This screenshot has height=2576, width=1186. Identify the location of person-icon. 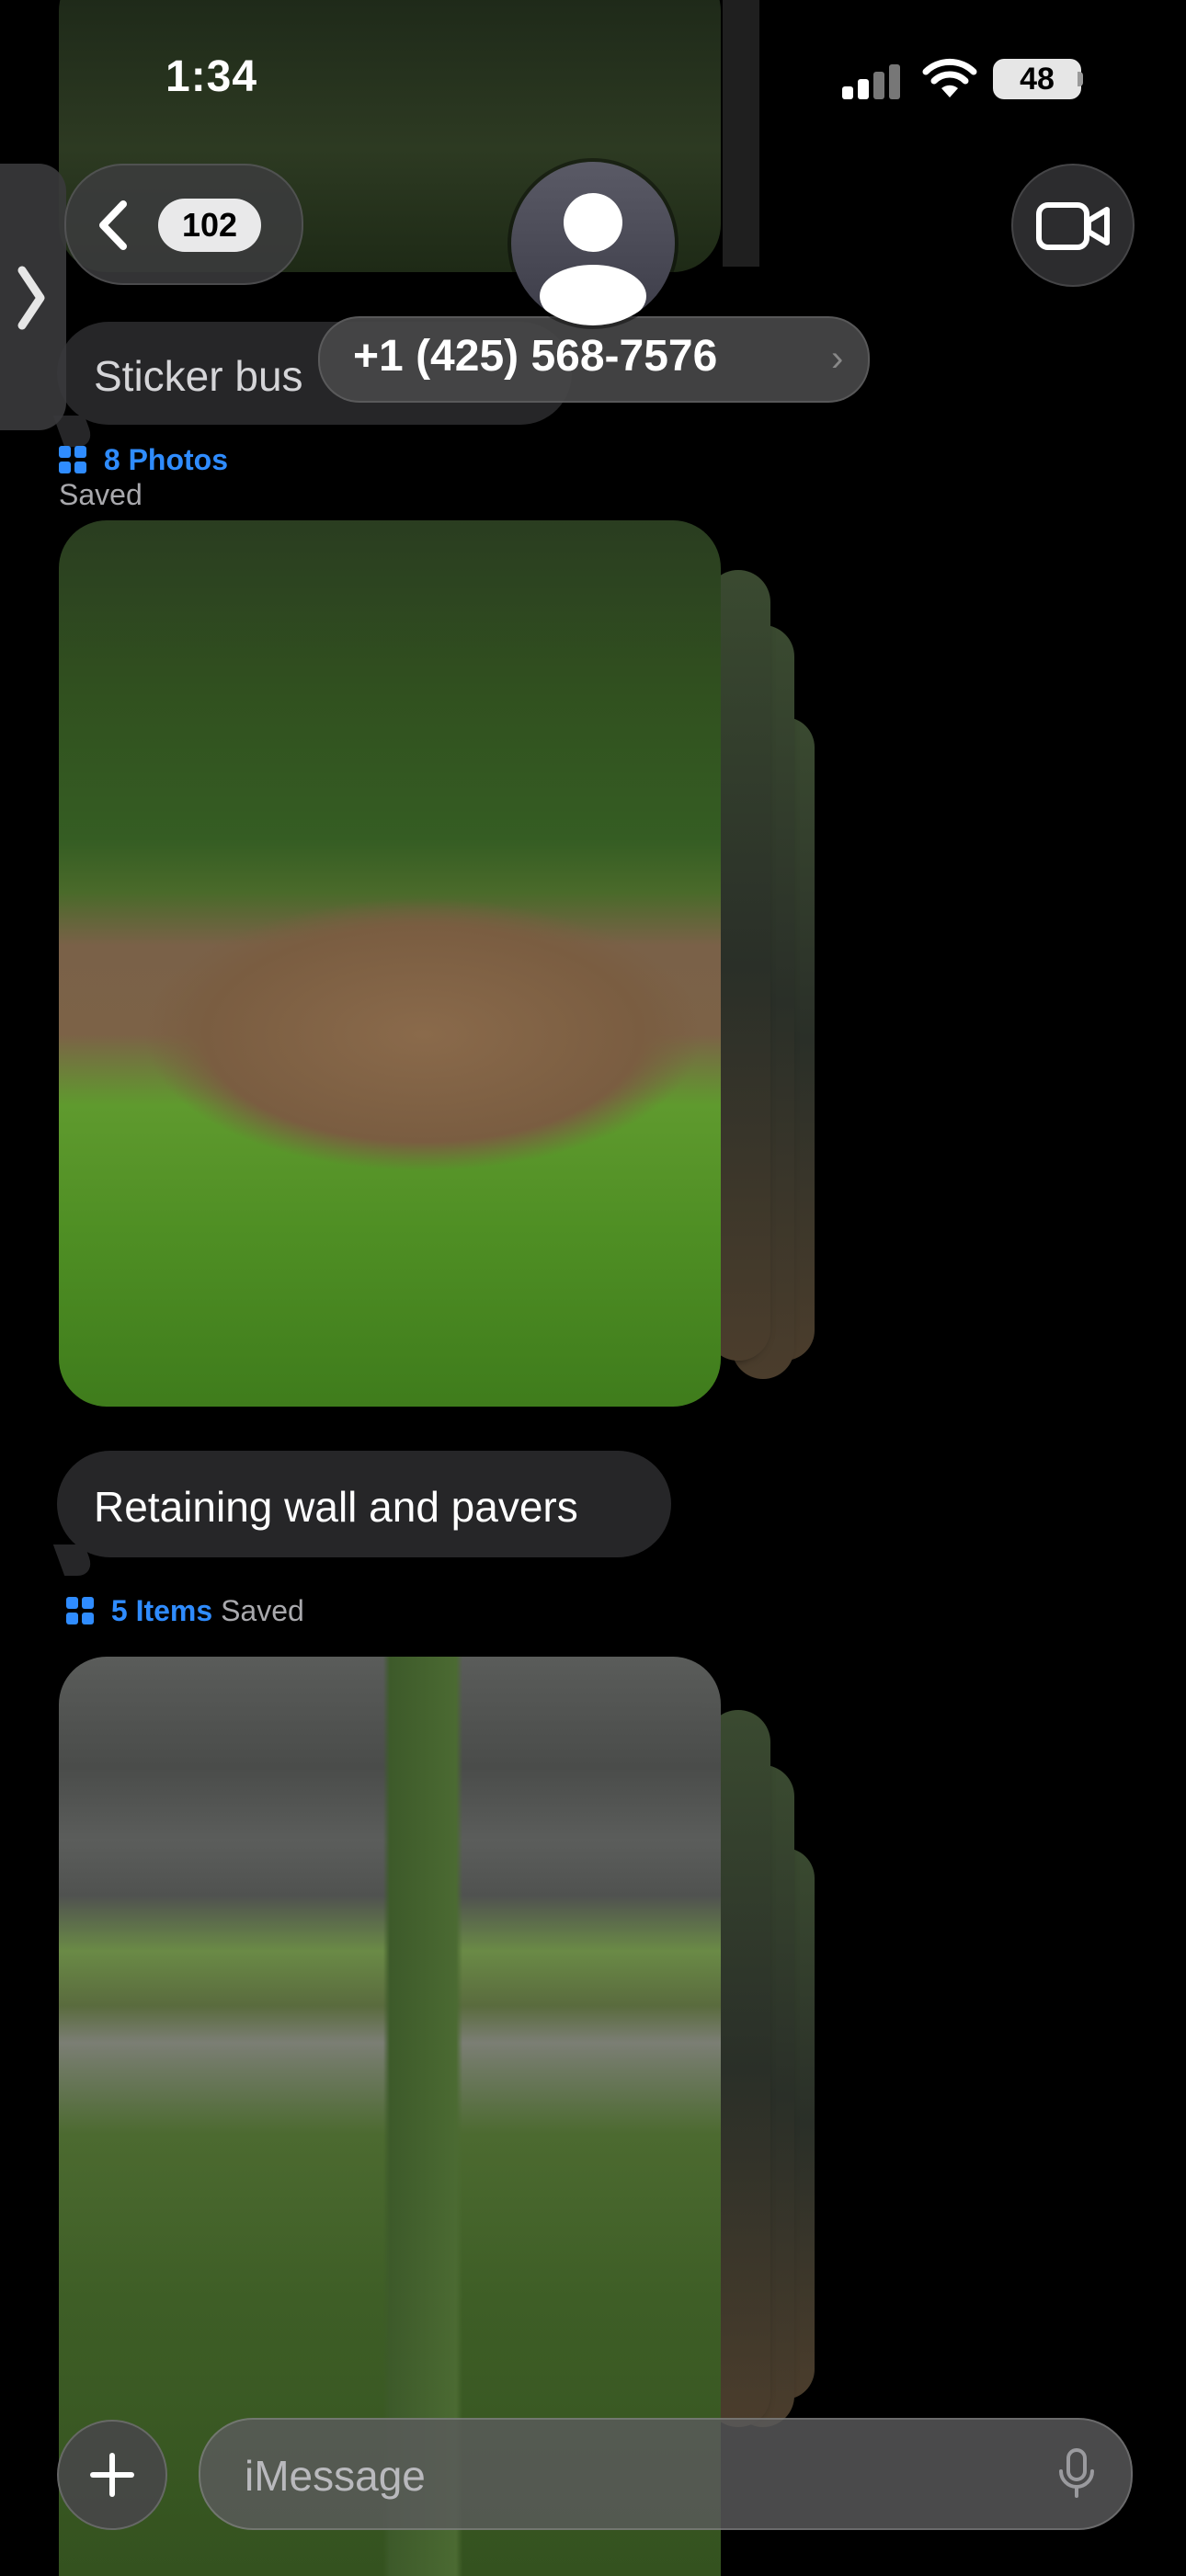
(593, 259).